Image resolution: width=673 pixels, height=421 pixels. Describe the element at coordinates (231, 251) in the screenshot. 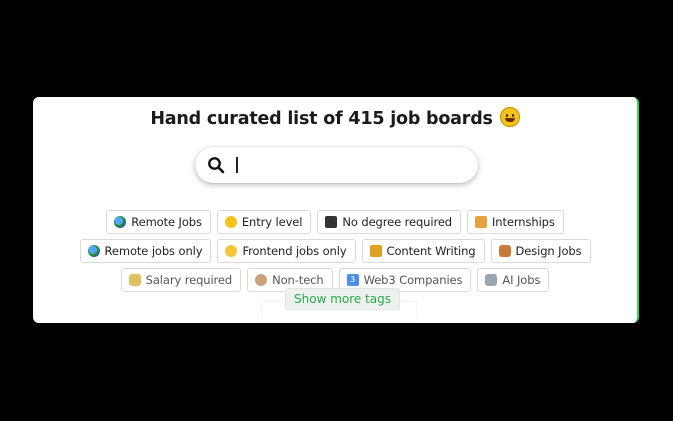

I see `lightbulb-icon` at that location.